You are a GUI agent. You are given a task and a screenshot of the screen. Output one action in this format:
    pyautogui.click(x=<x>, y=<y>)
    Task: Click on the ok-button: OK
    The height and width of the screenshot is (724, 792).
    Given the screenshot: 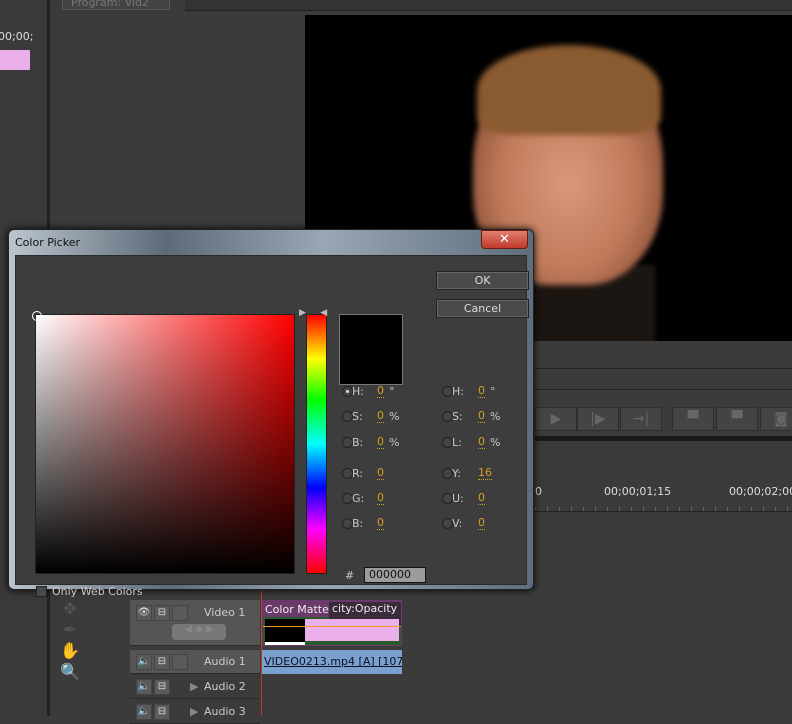 What is the action you would take?
    pyautogui.click(x=482, y=280)
    